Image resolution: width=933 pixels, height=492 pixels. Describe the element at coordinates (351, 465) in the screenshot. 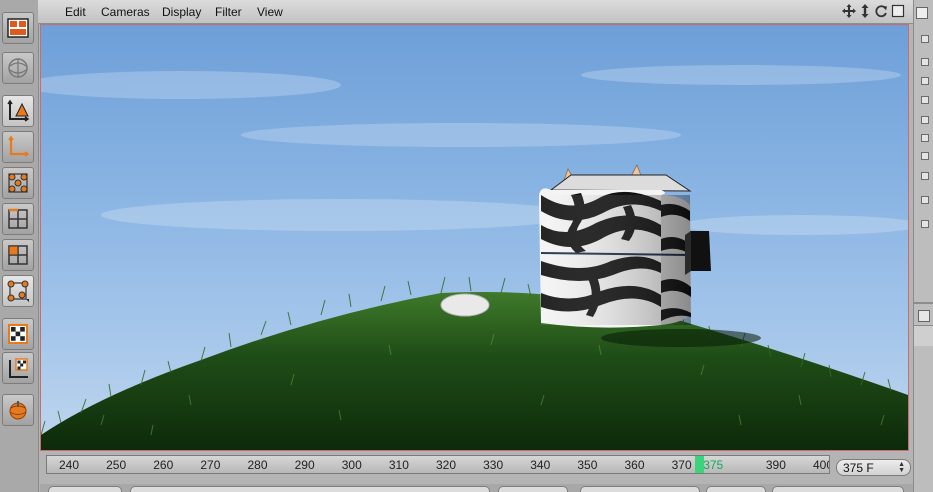

I see `timeline-tick-label: 300` at that location.